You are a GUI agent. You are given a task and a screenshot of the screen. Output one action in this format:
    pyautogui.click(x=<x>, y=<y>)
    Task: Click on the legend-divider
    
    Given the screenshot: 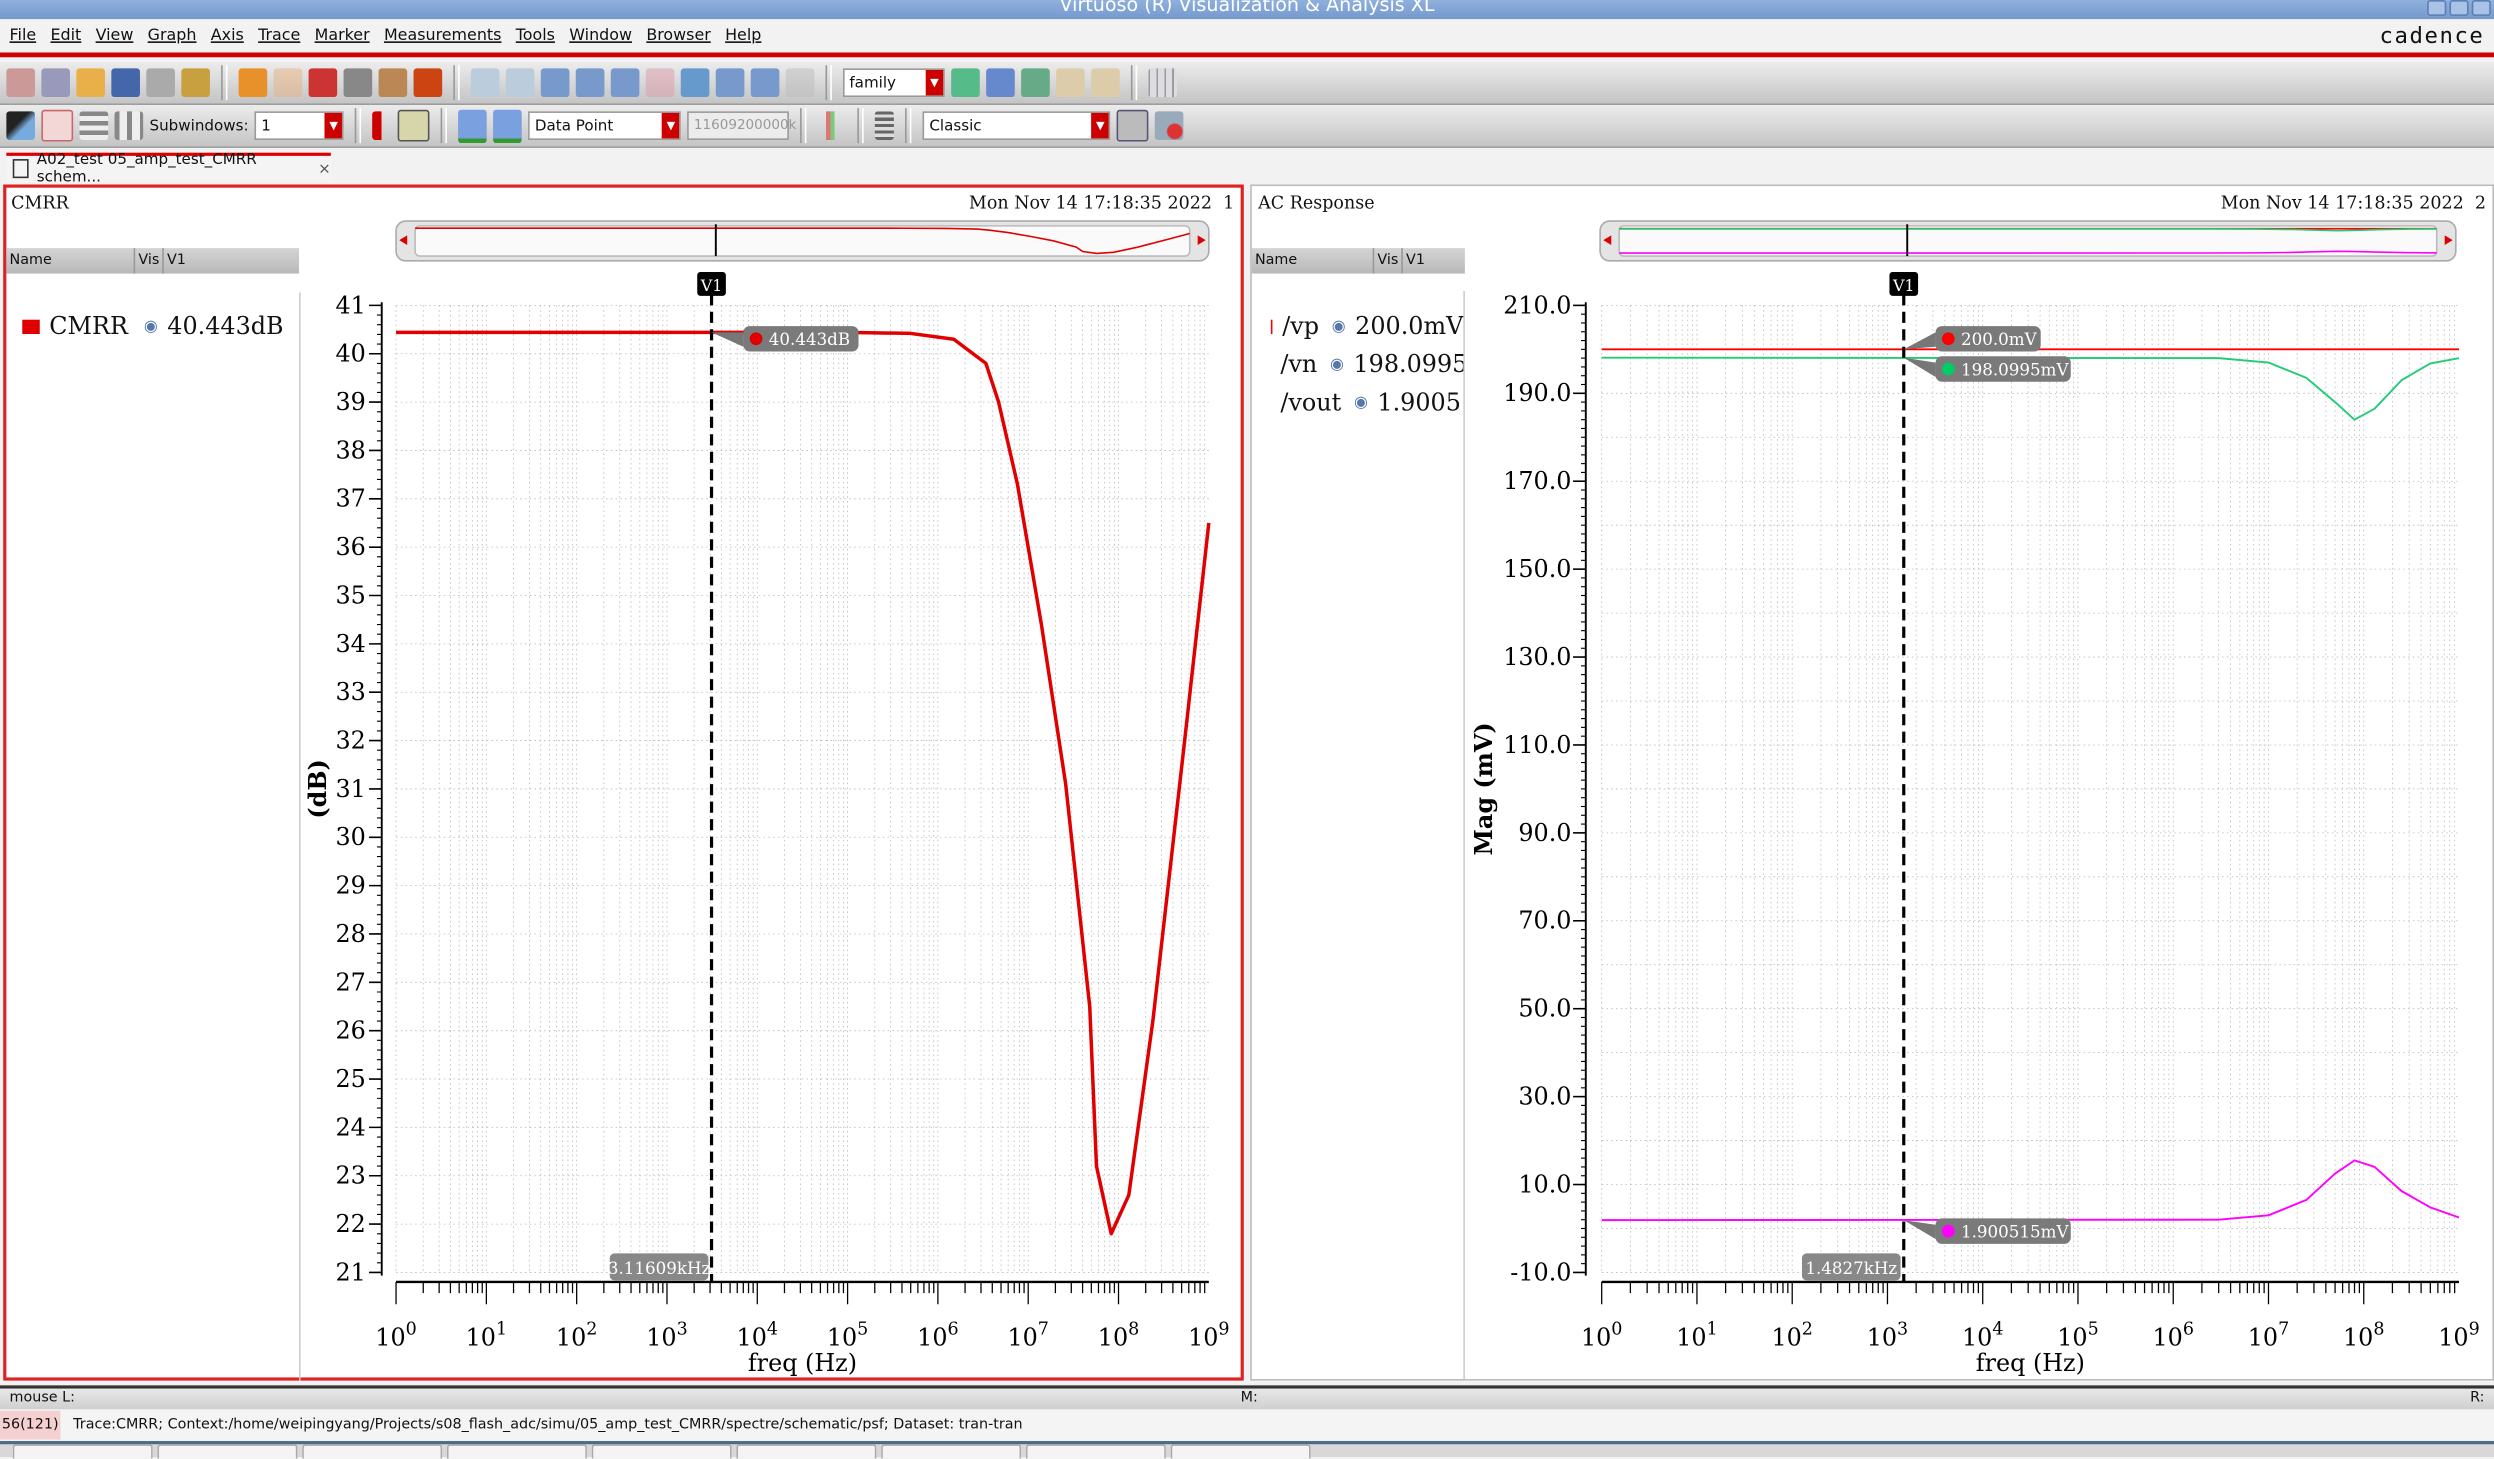 What is the action you would take?
    pyautogui.click(x=300, y=836)
    